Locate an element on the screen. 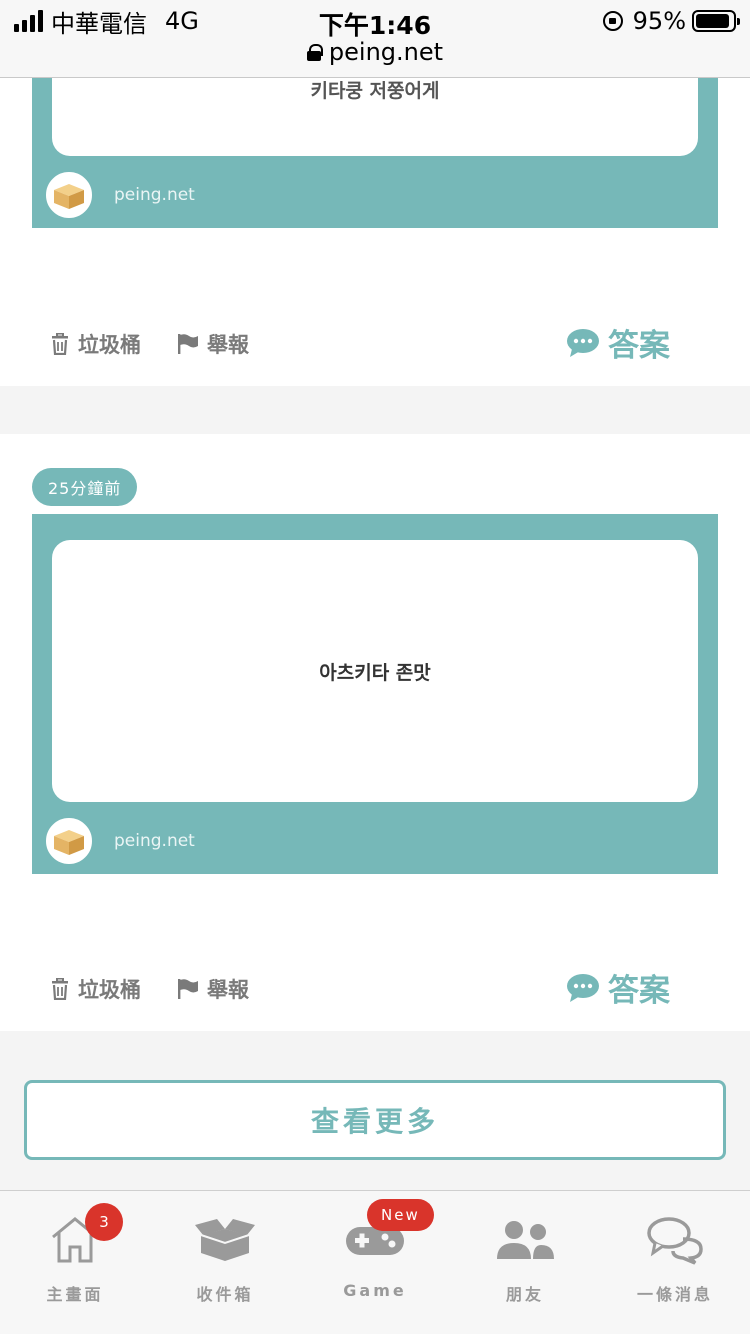 This screenshot has width=750, height=1334. time-ago-badge: 25分鐘前 is located at coordinates (85, 487).